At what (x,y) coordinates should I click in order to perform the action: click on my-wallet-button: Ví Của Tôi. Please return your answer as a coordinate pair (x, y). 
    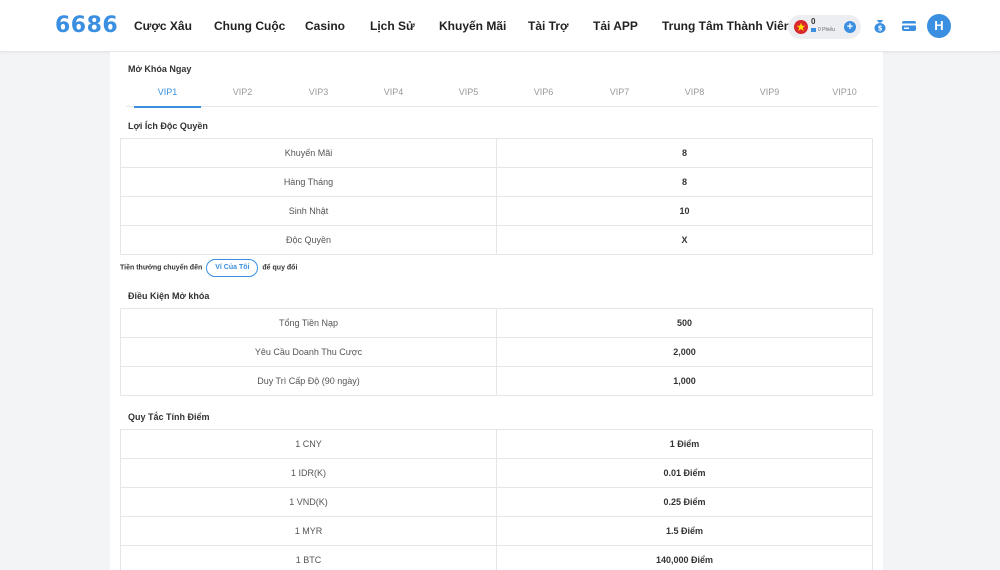
    Looking at the image, I should click on (232, 268).